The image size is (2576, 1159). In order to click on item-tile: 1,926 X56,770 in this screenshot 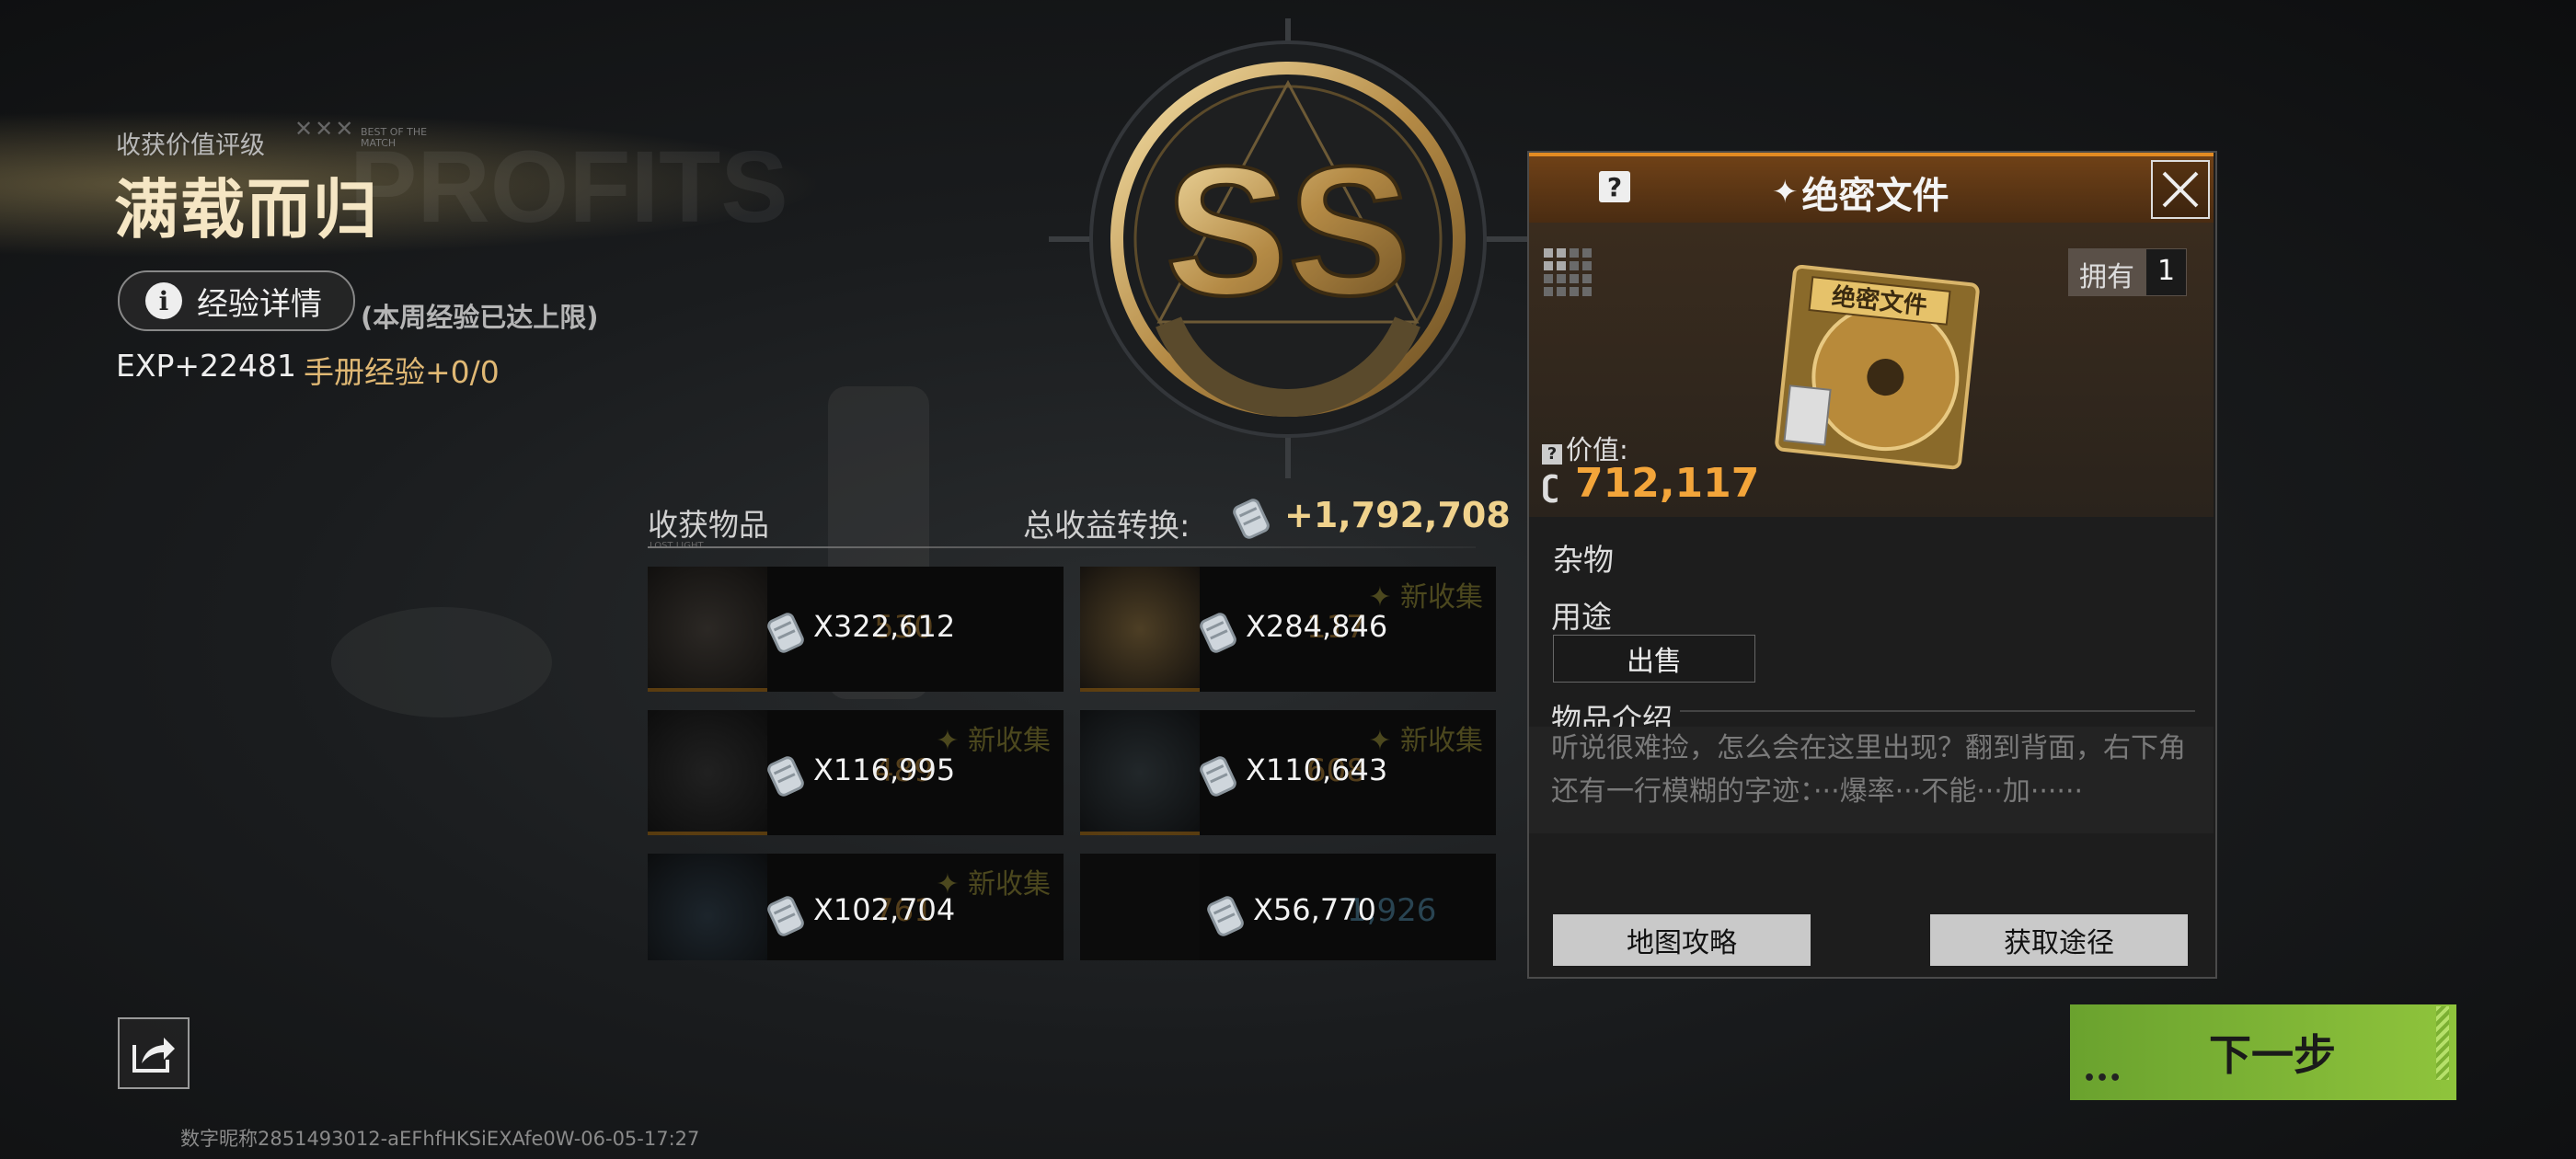, I will do `click(1288, 907)`.